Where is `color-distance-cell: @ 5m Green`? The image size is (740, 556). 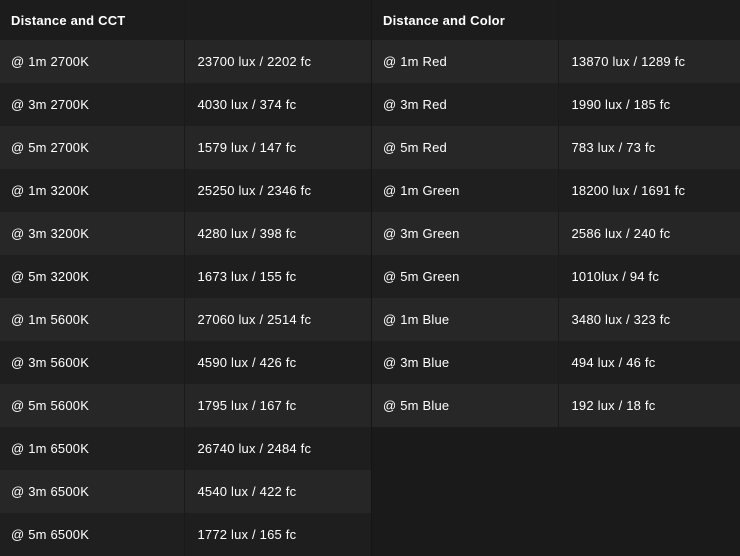 color-distance-cell: @ 5m Green is located at coordinates (465, 276).